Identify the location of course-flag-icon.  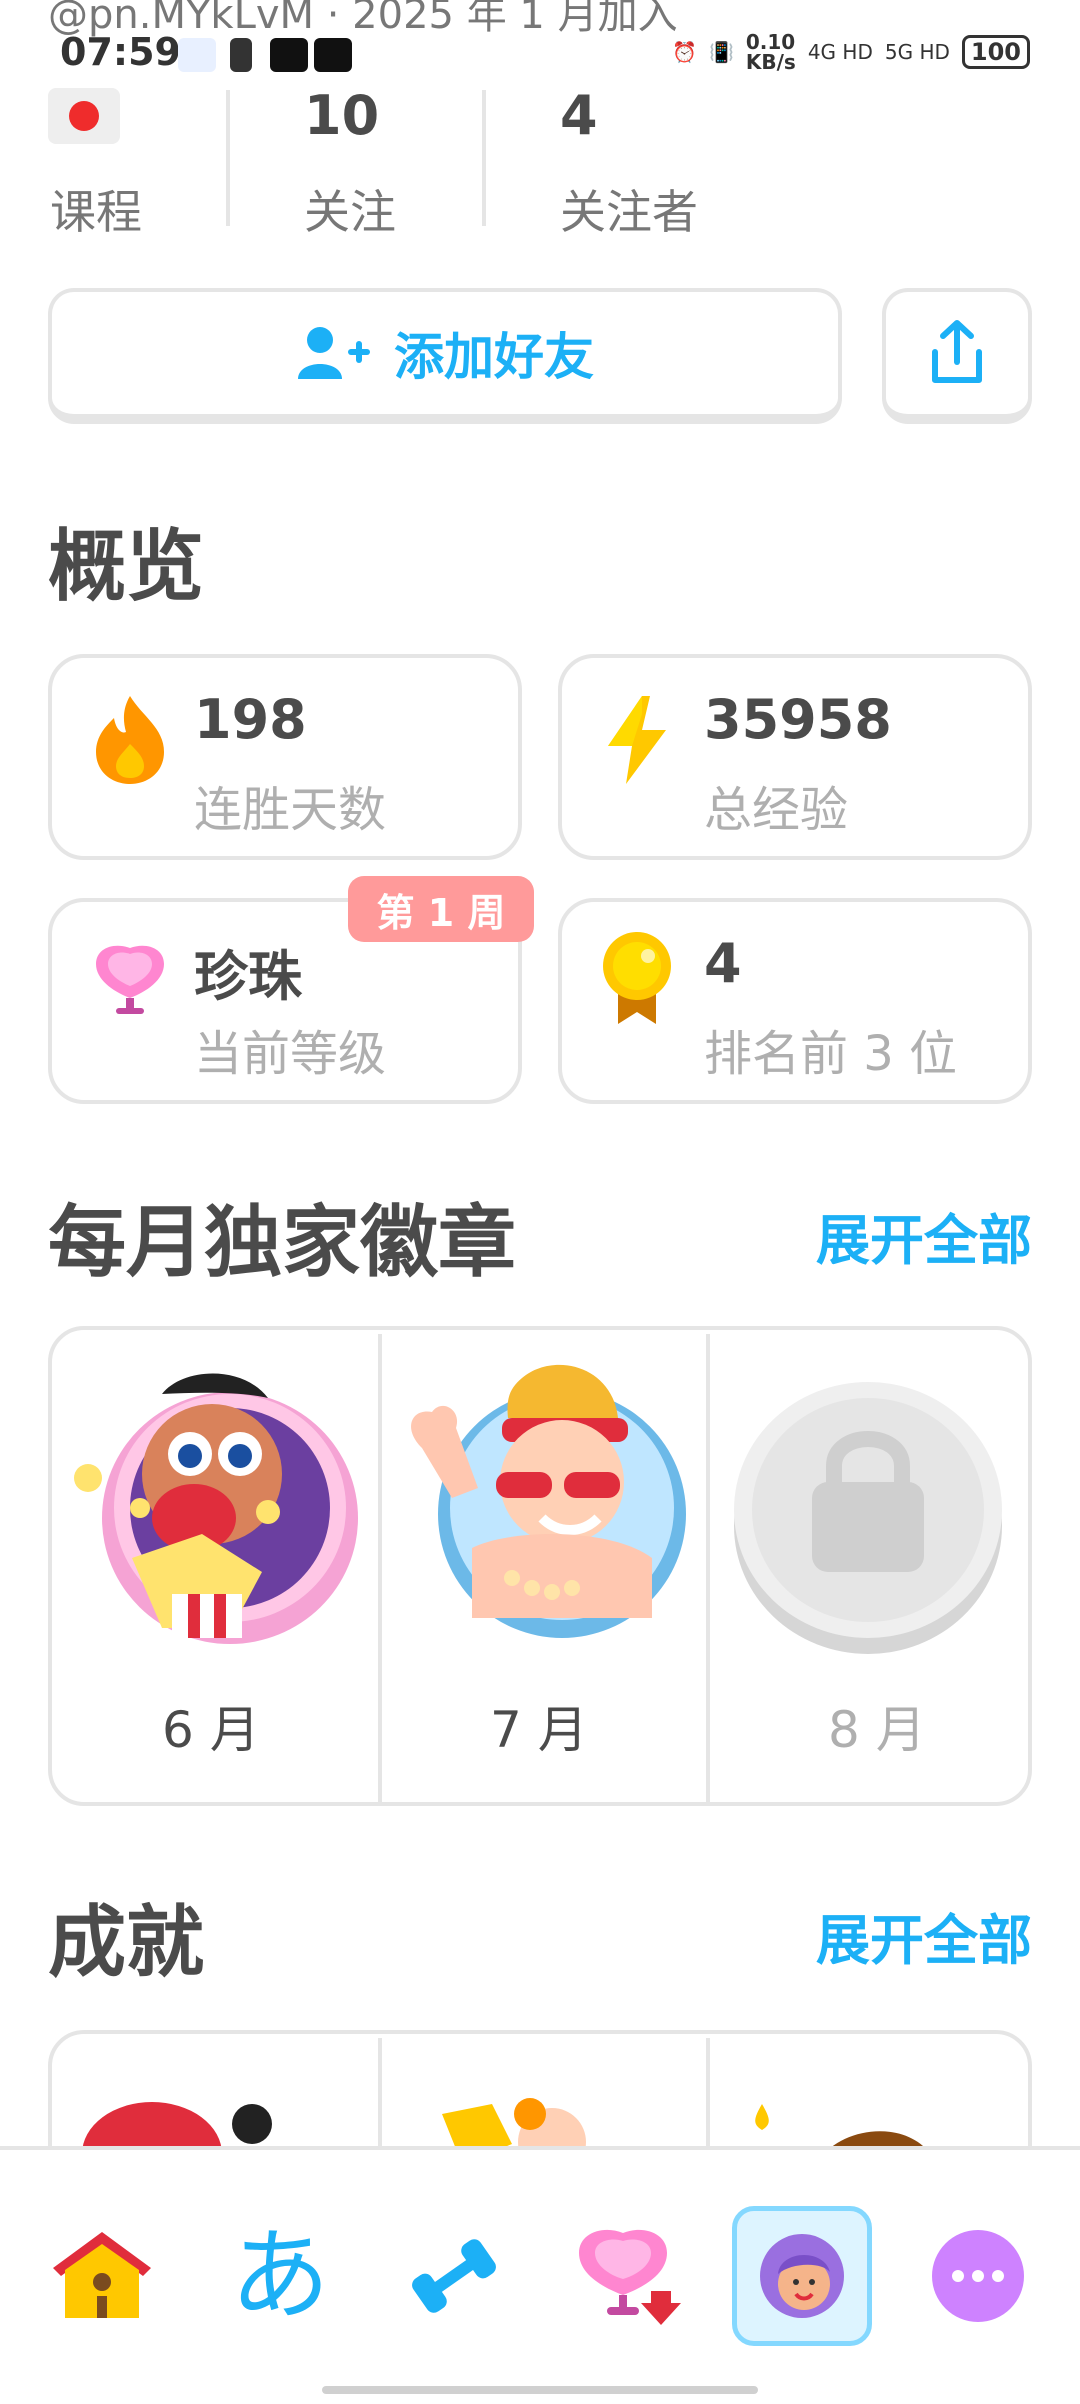
(84, 116).